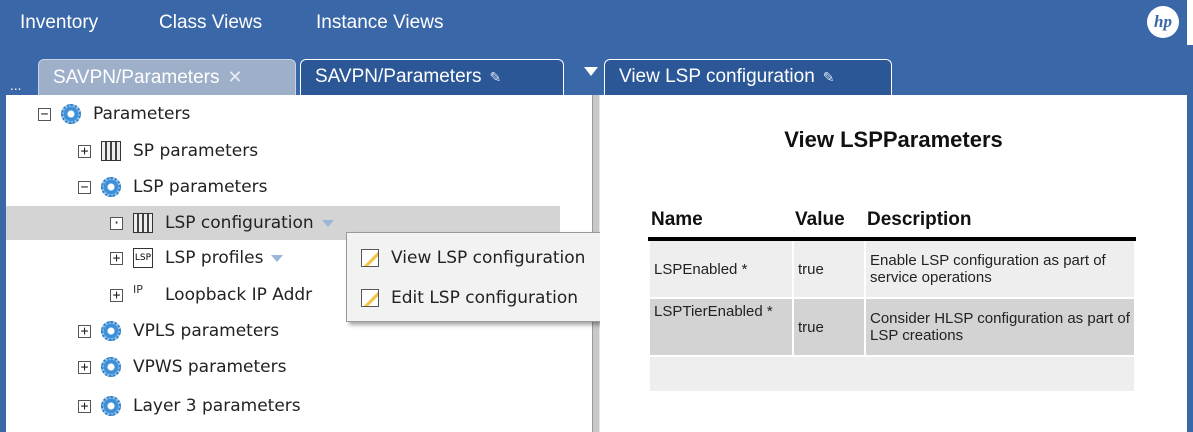 The height and width of the screenshot is (432, 1193). I want to click on tree-node-label: Loopback IP Addr, so click(239, 295).